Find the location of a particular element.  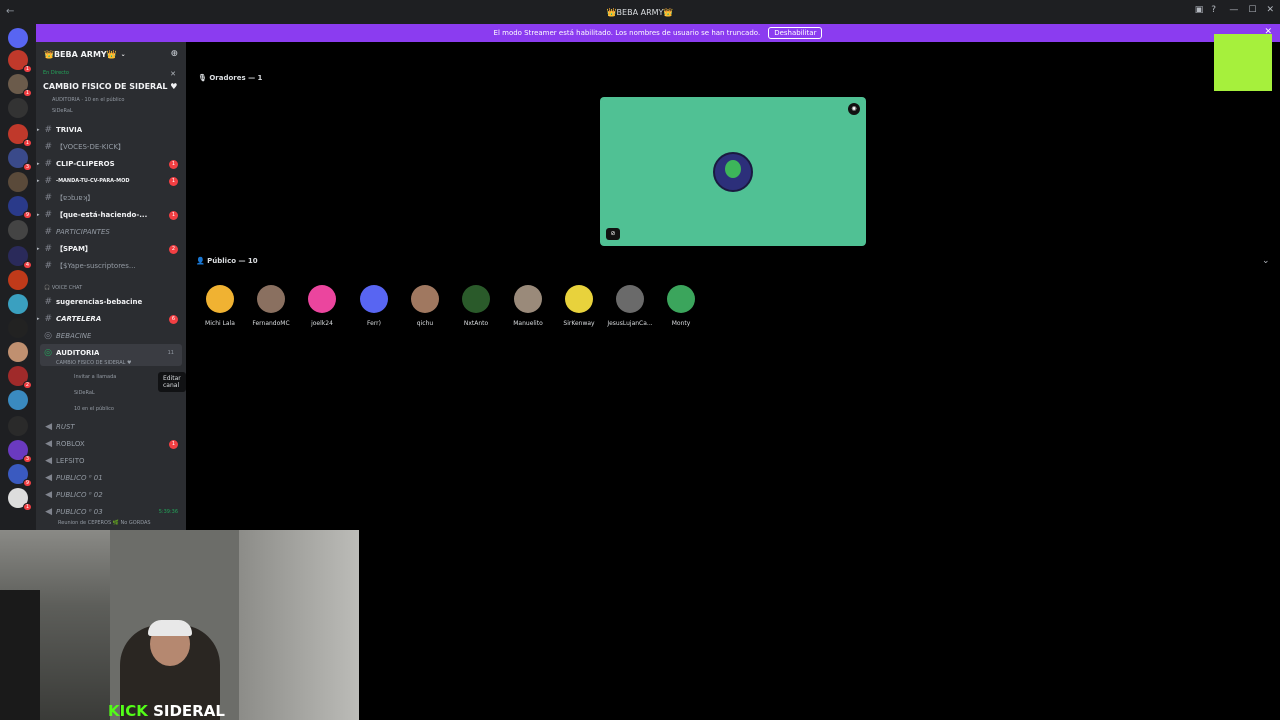

speaker-tile: ◉ ⊘ is located at coordinates (733, 171).